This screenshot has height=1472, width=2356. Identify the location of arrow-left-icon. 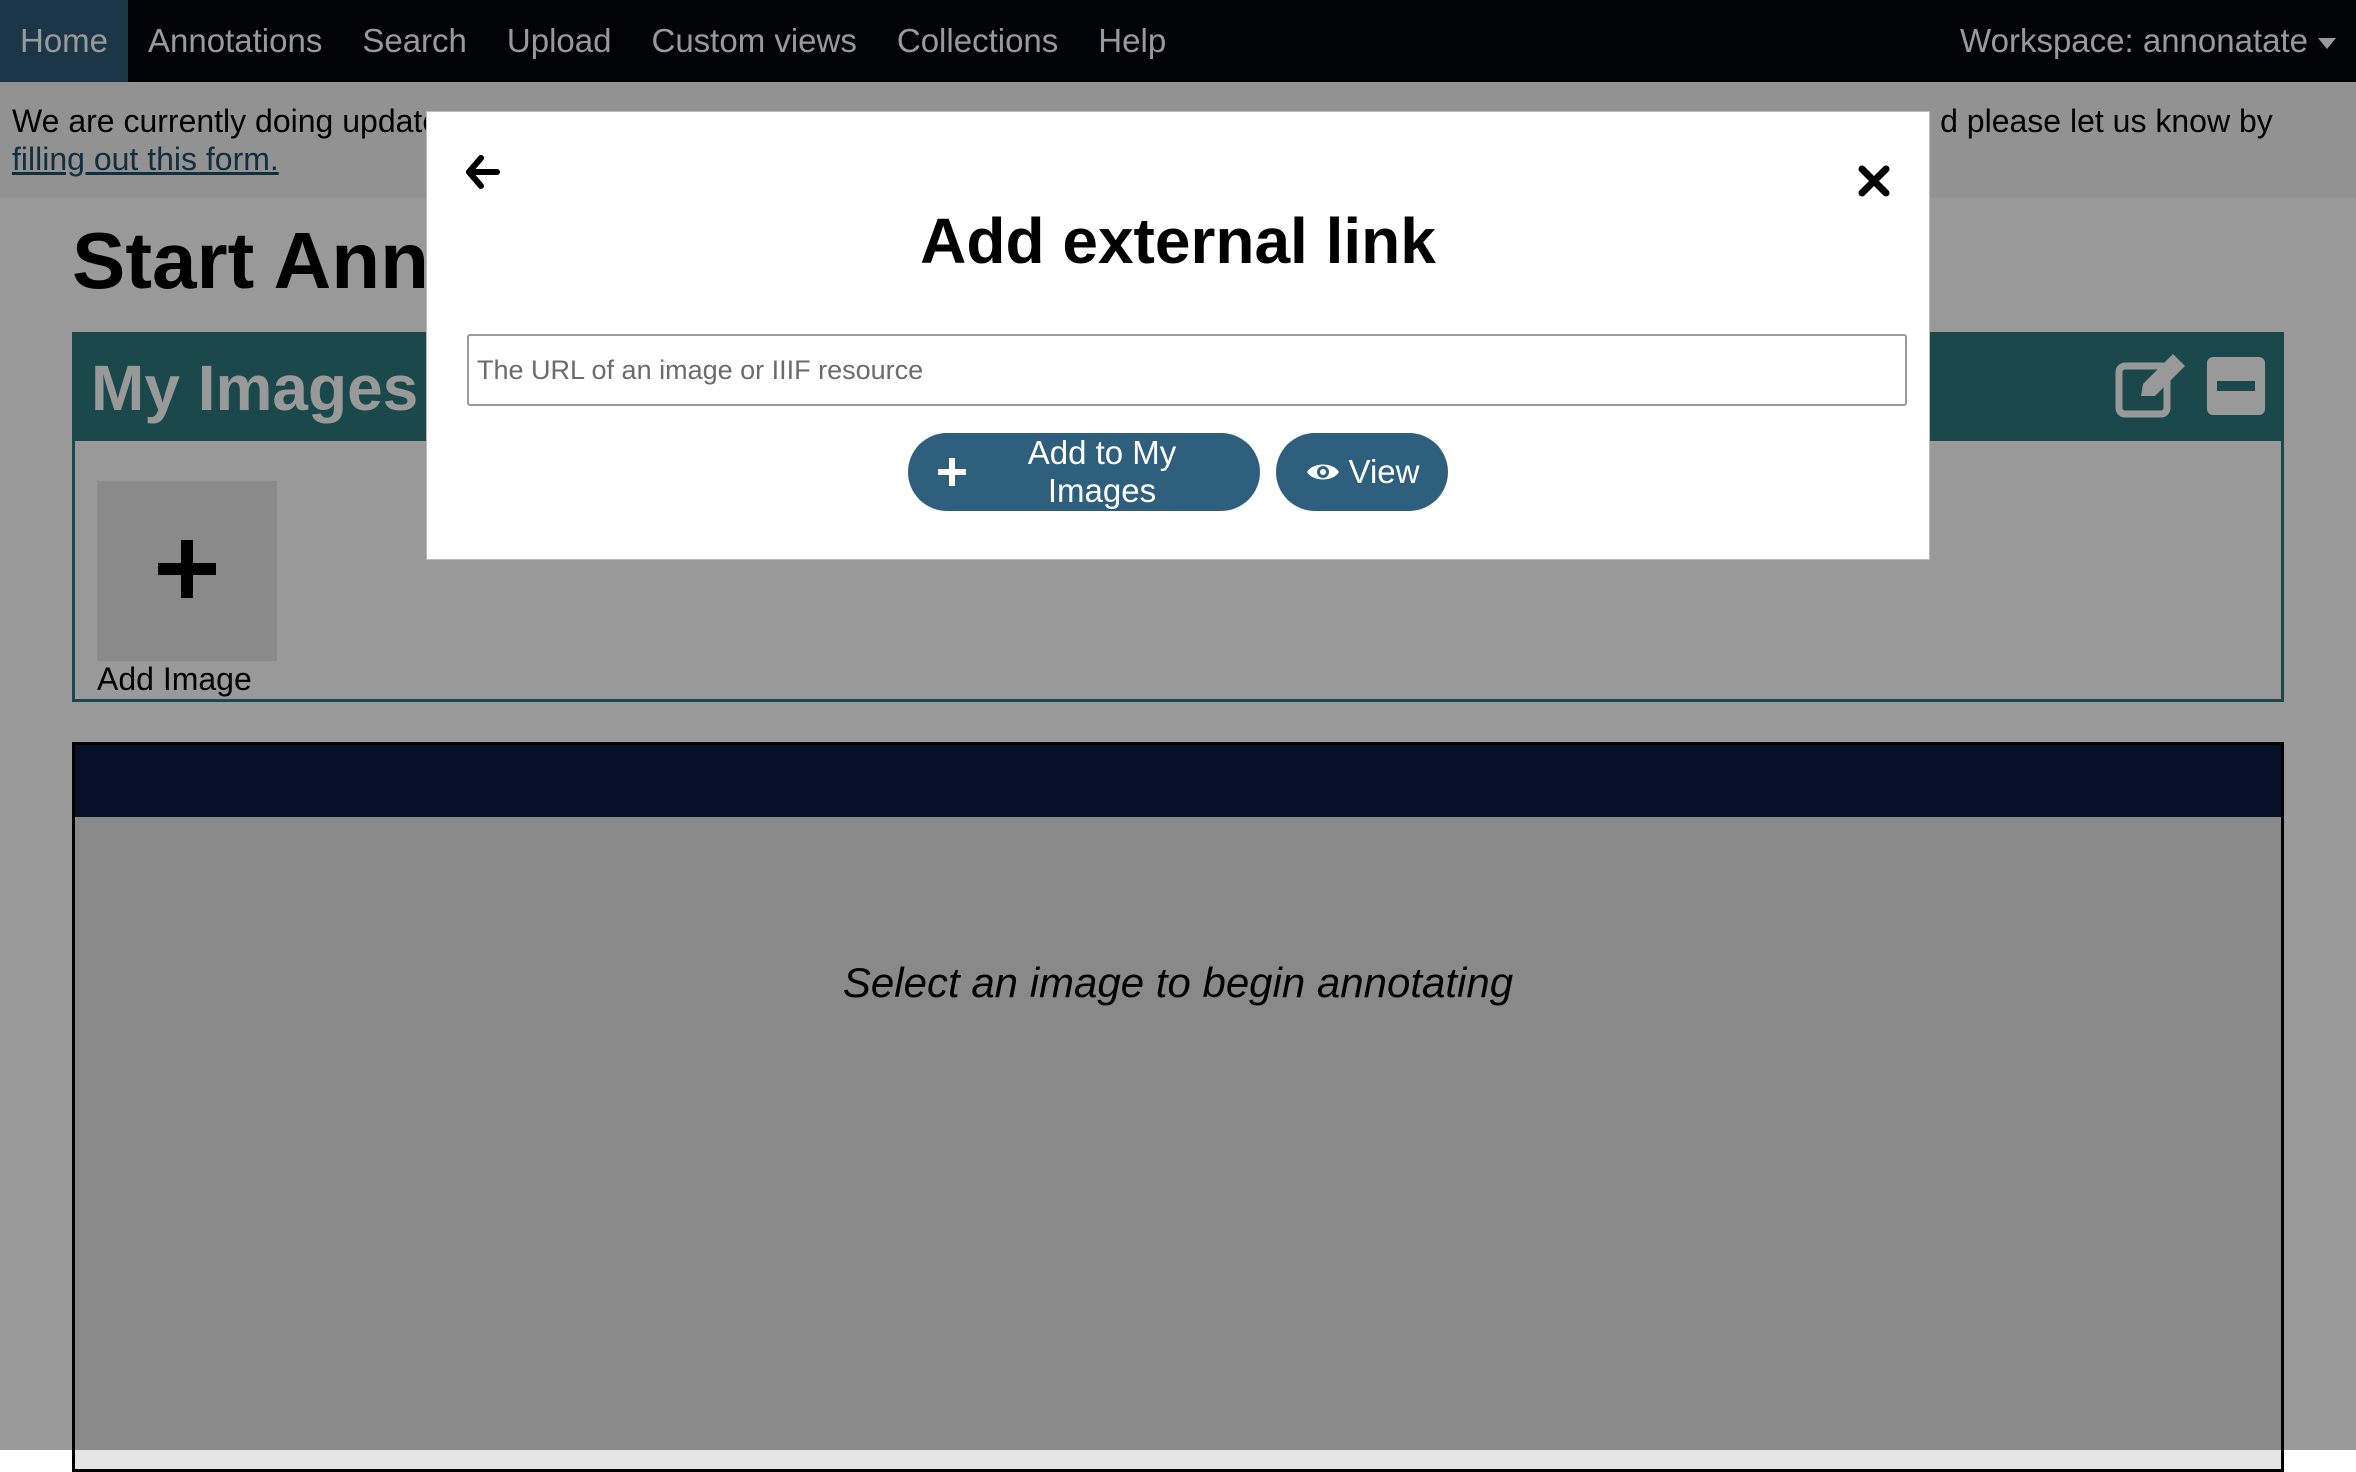
(483, 172).